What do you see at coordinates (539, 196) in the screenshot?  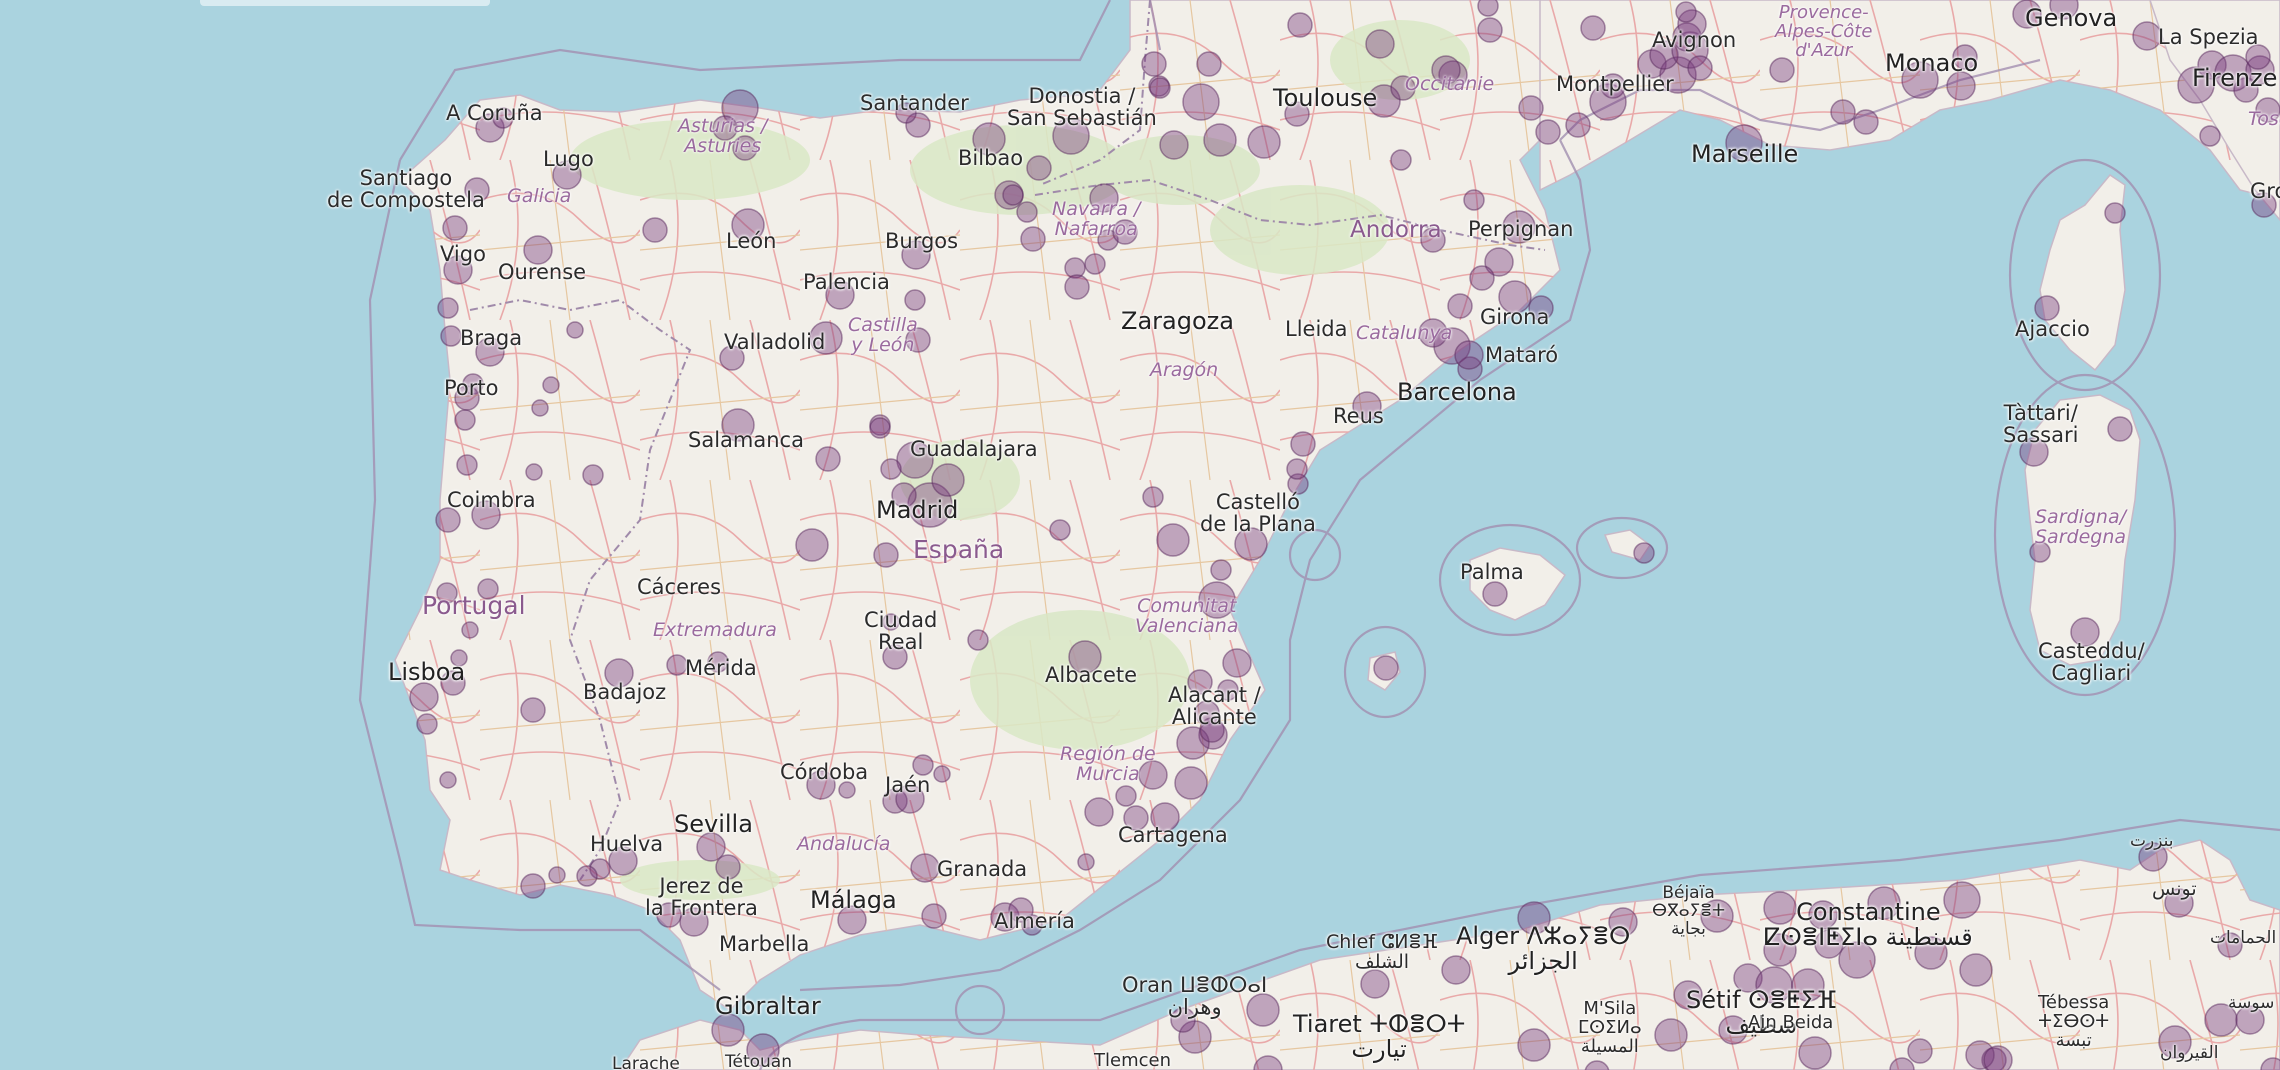 I see `region-label: Galicia` at bounding box center [539, 196].